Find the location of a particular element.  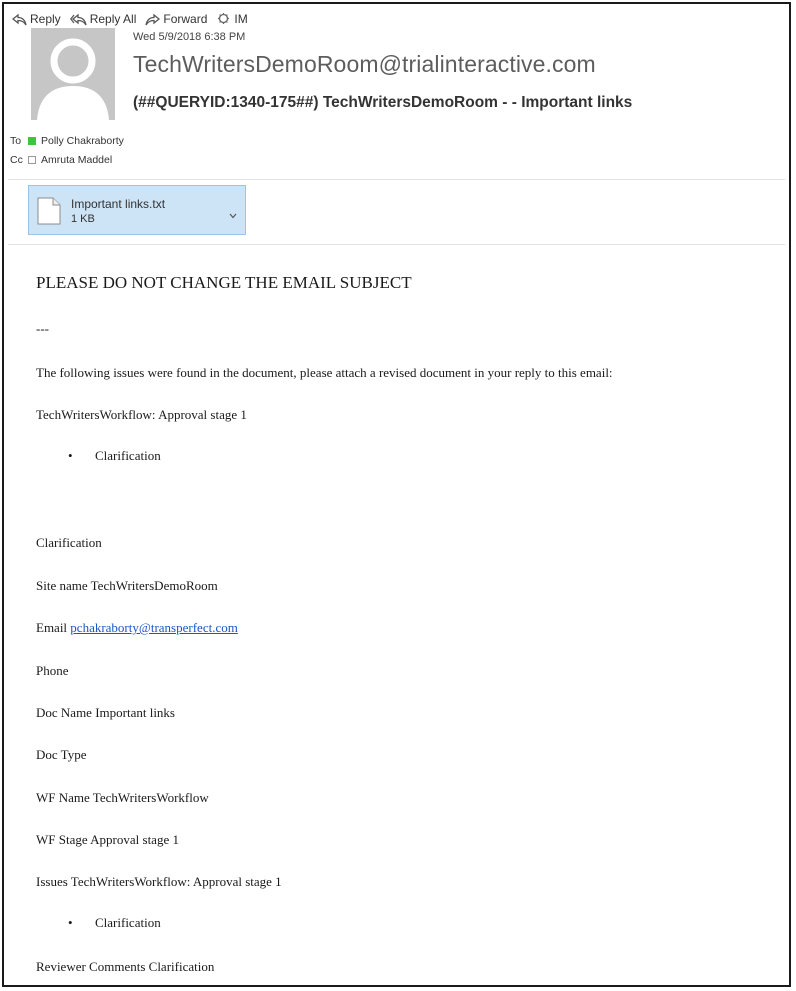

sender-avatar is located at coordinates (73, 74).